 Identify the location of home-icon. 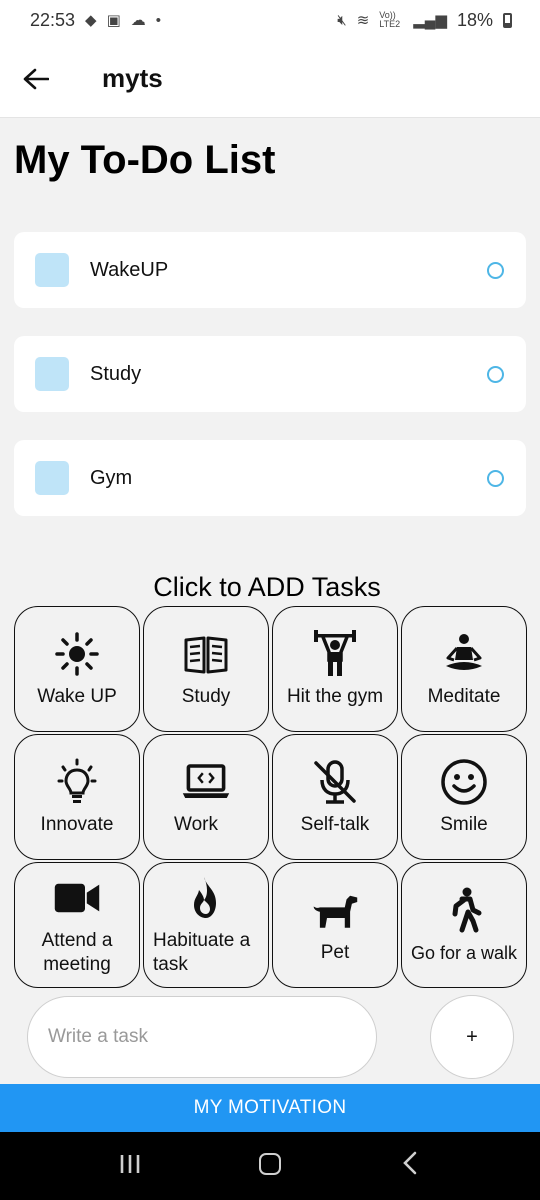
(270, 1163).